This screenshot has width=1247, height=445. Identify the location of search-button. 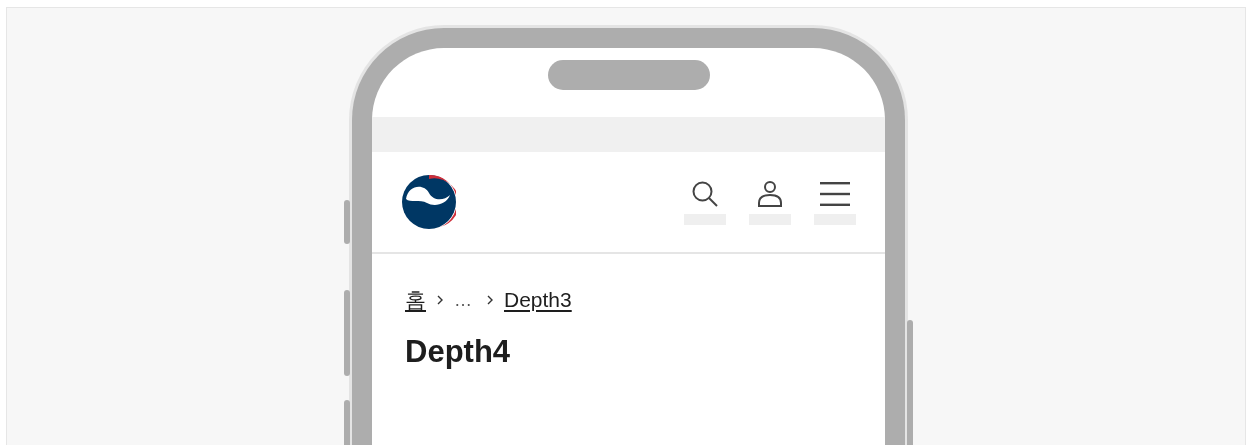
(705, 194).